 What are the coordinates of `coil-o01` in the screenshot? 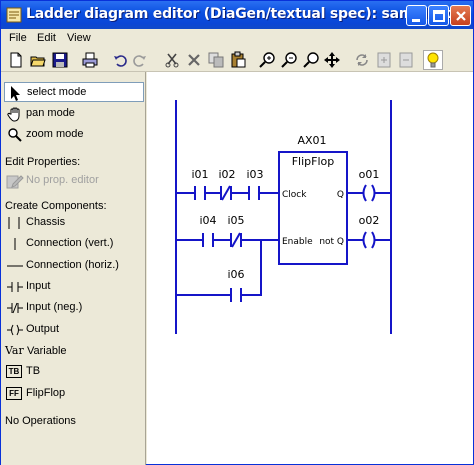 It's located at (369, 193).